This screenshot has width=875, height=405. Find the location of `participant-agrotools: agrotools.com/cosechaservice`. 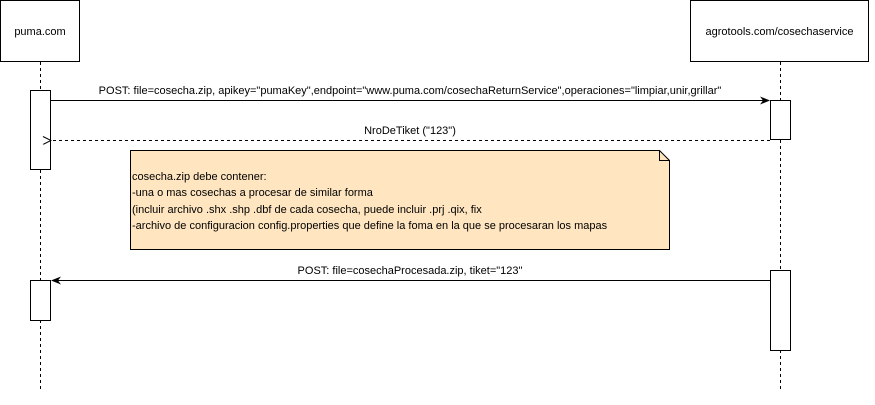

participant-agrotools: agrotools.com/cosechaservice is located at coordinates (779, 31).